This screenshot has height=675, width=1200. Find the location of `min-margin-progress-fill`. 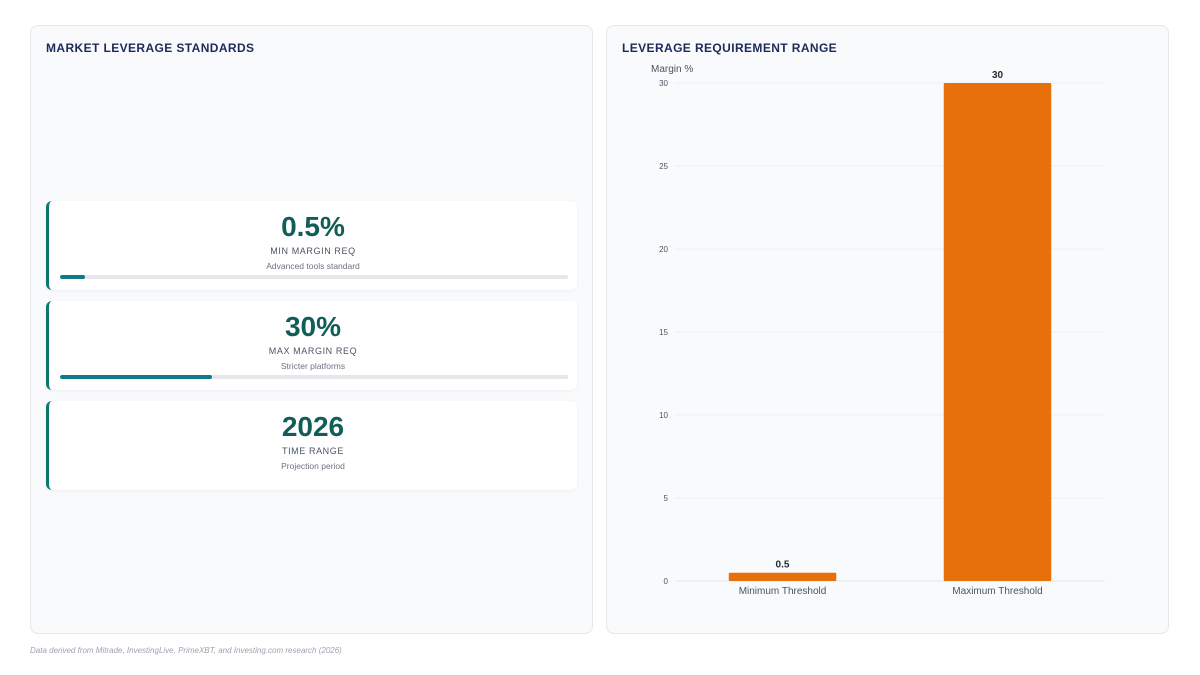

min-margin-progress-fill is located at coordinates (73, 277).